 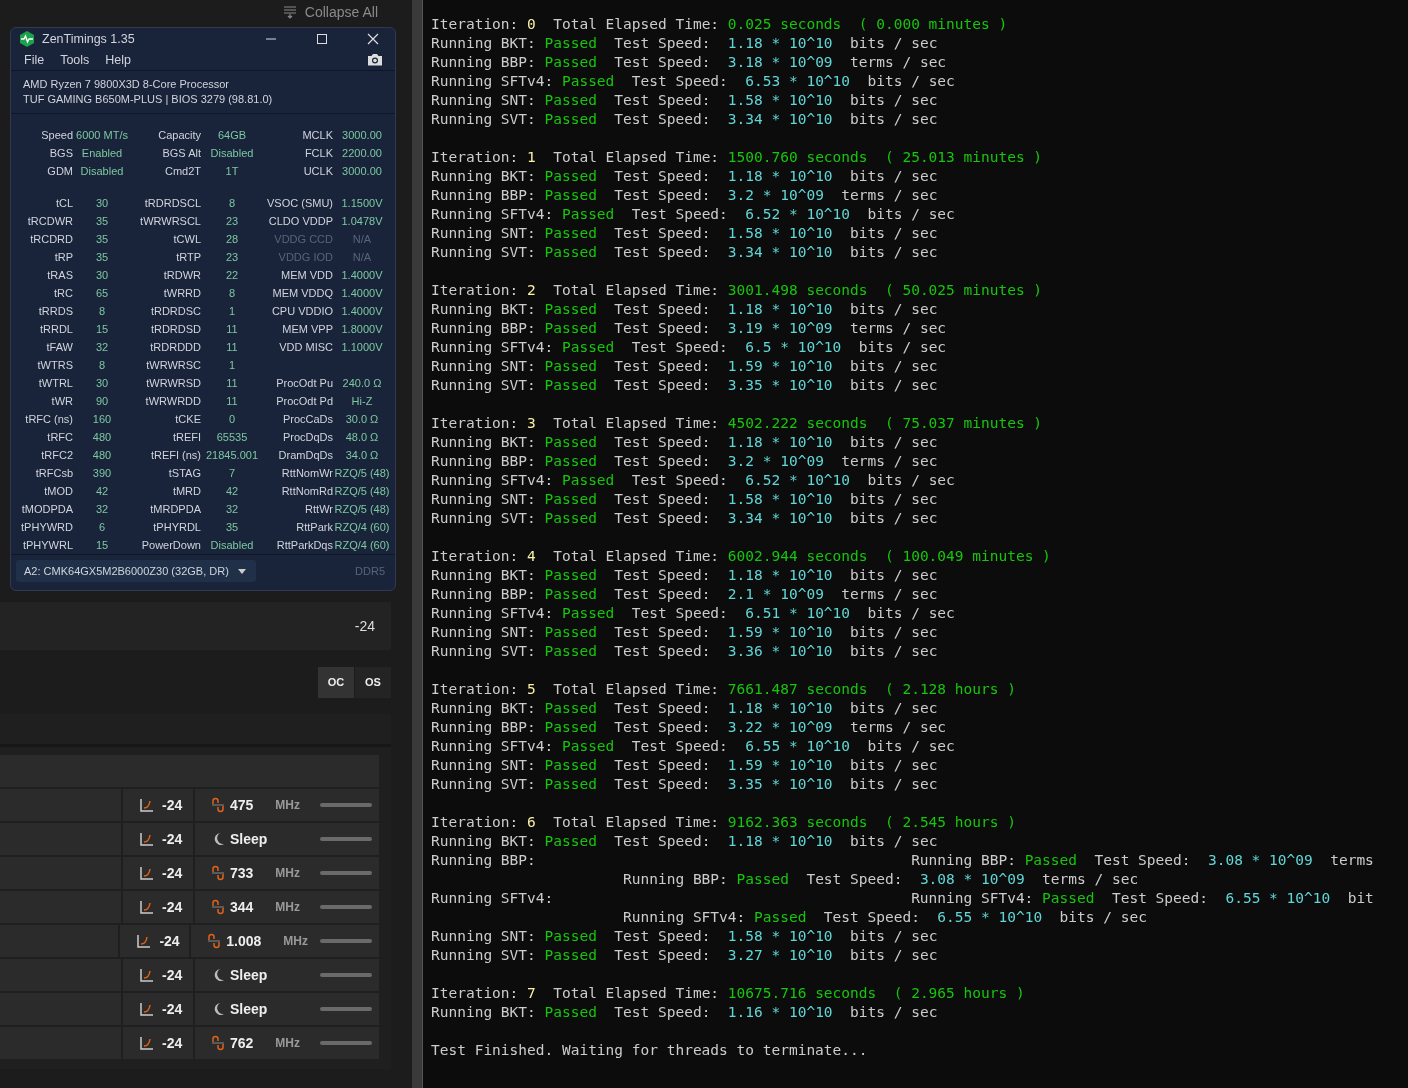 What do you see at coordinates (127, 84) in the screenshot?
I see `cpu-name: AMD Ryzen 7 9800X3D 8-Core Processor` at bounding box center [127, 84].